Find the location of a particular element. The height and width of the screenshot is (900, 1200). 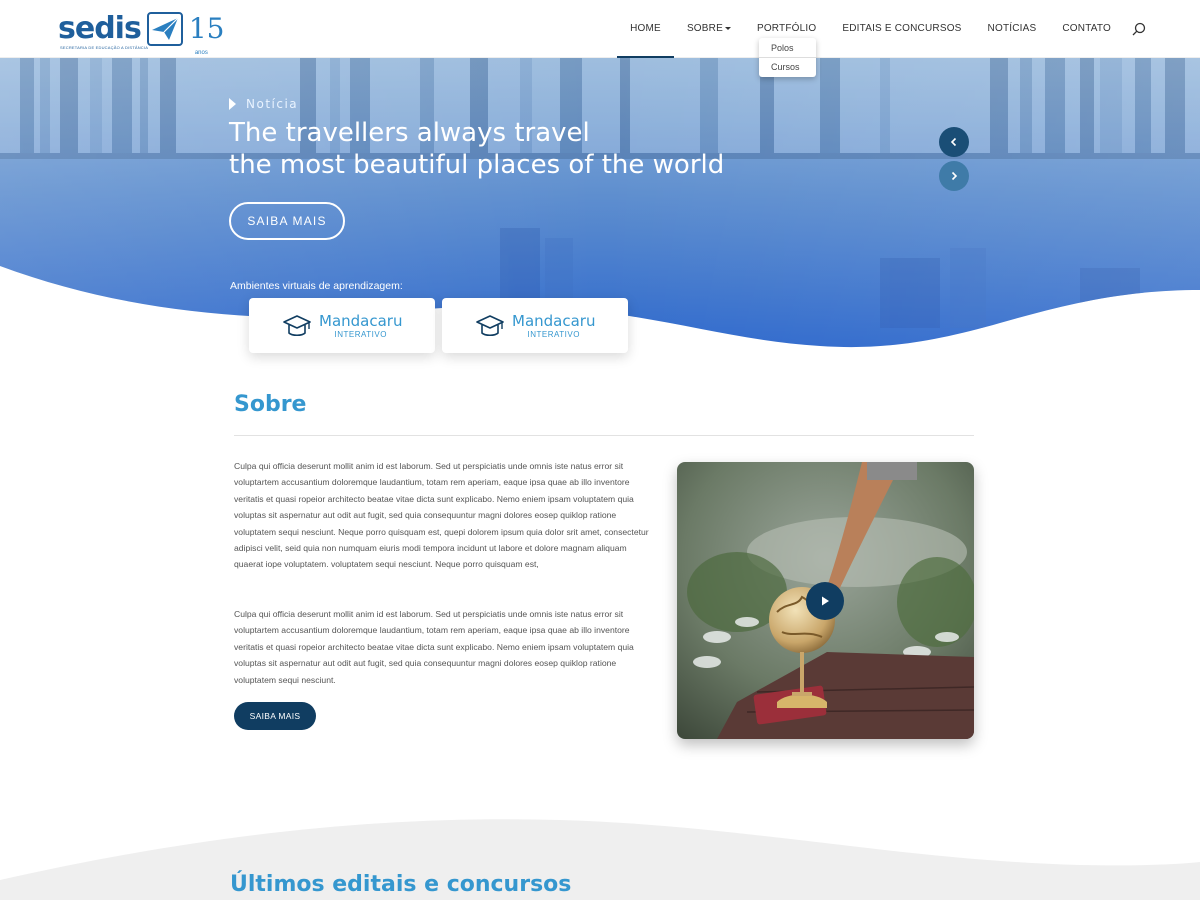

chevron-right-icon is located at coordinates (954, 176).